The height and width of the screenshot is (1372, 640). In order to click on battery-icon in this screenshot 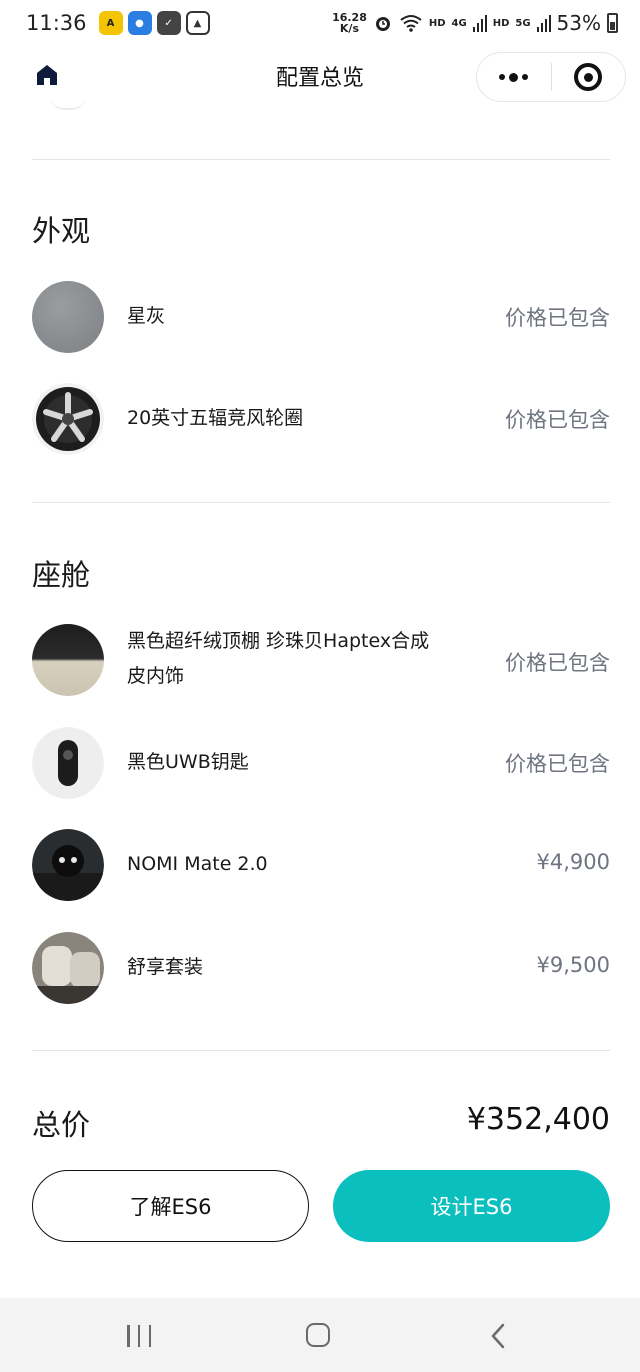, I will do `click(612, 23)`.